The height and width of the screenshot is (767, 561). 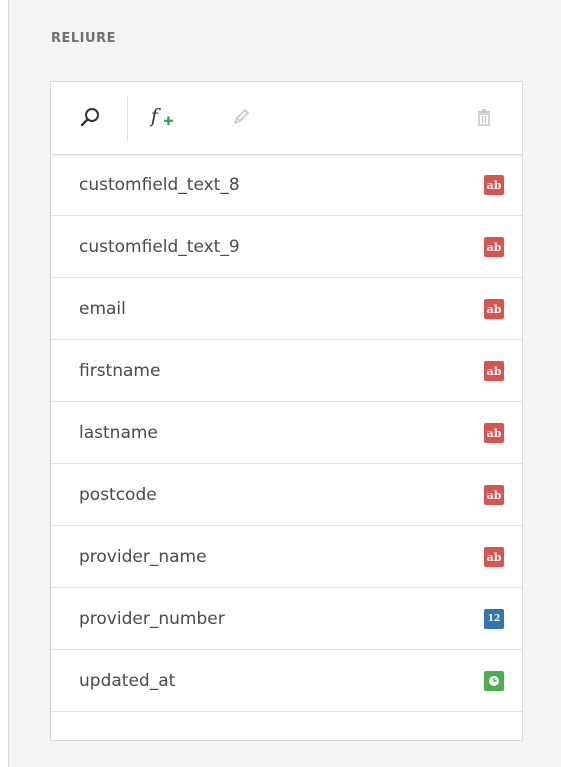 I want to click on field-name: customfield_text_9, so click(x=159, y=247).